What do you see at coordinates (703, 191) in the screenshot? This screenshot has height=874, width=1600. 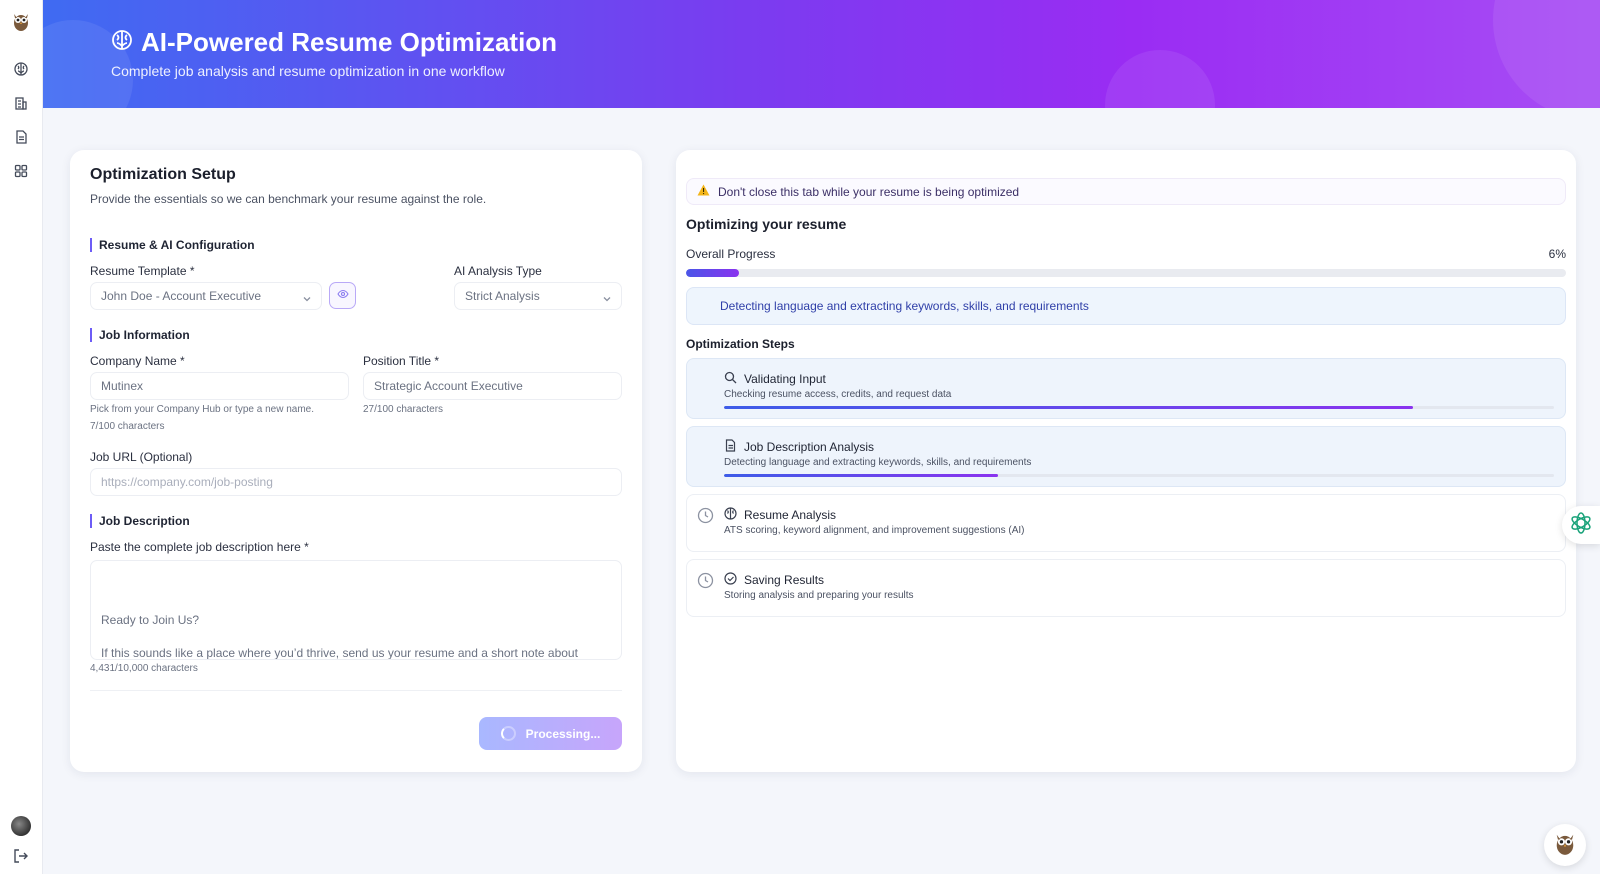 I see `warning-icon` at bounding box center [703, 191].